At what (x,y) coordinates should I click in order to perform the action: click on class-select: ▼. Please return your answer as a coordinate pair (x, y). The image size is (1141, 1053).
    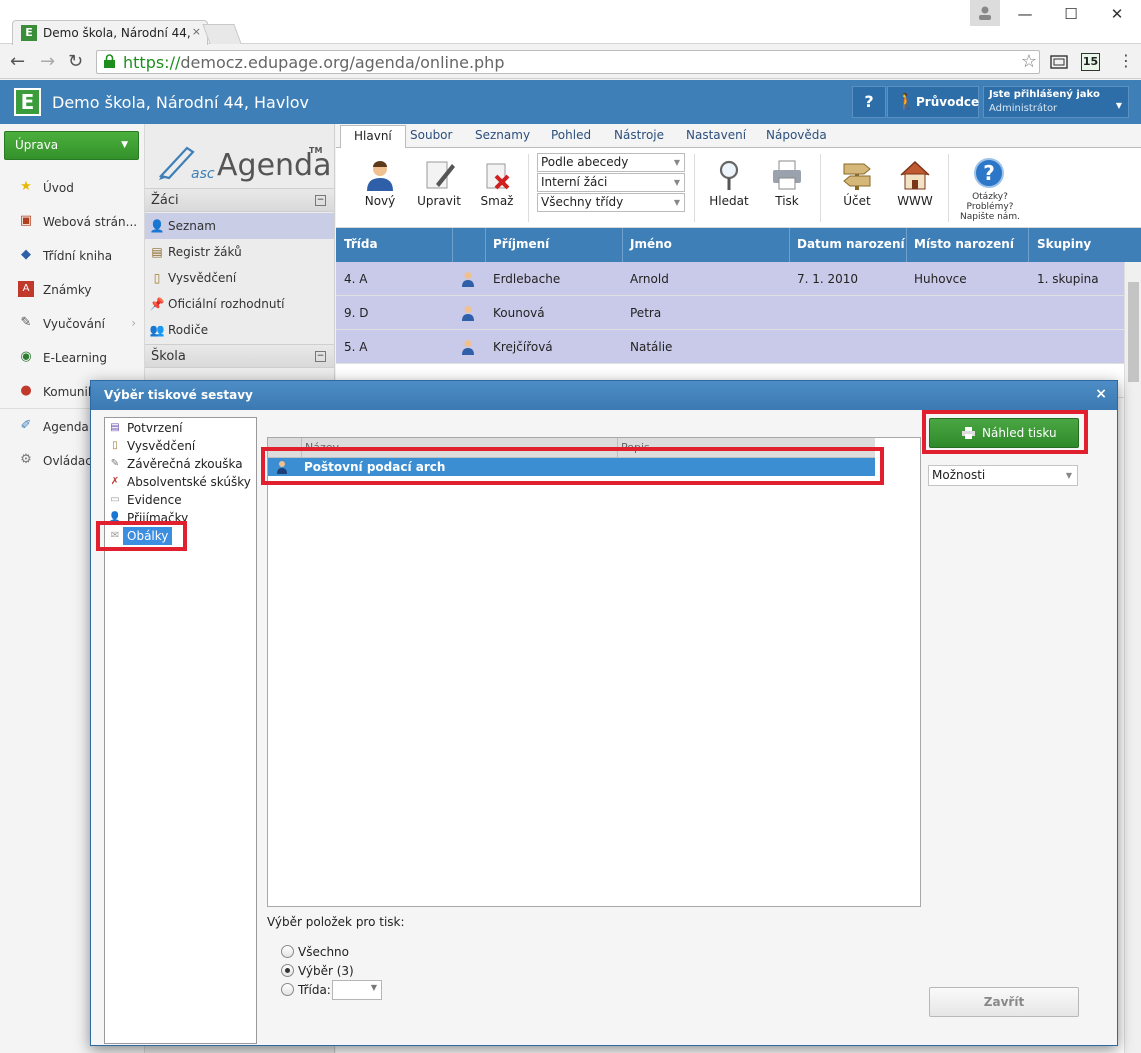
    Looking at the image, I should click on (357, 990).